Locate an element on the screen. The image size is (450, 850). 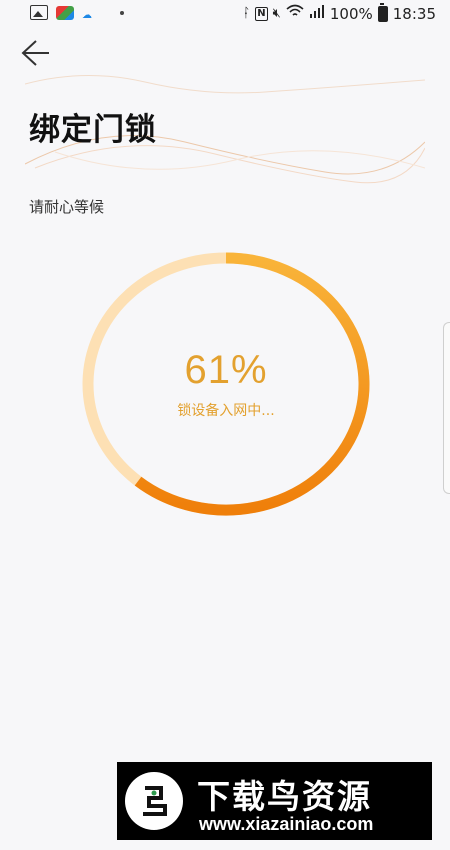
status-bar: ☁ ᛛ N 🔇︎ 100% 18:35 is located at coordinates (225, 14).